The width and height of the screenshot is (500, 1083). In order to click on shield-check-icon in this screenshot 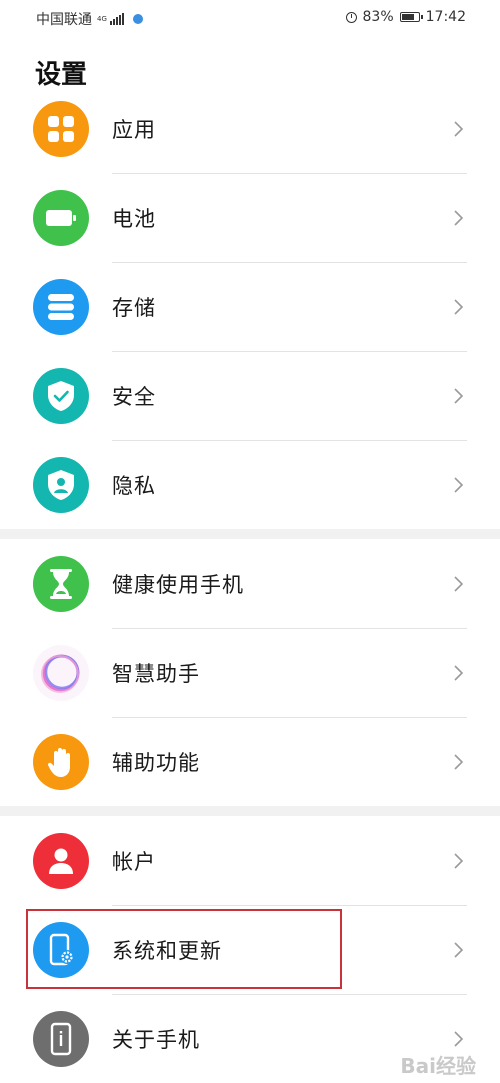, I will do `click(61, 395)`.